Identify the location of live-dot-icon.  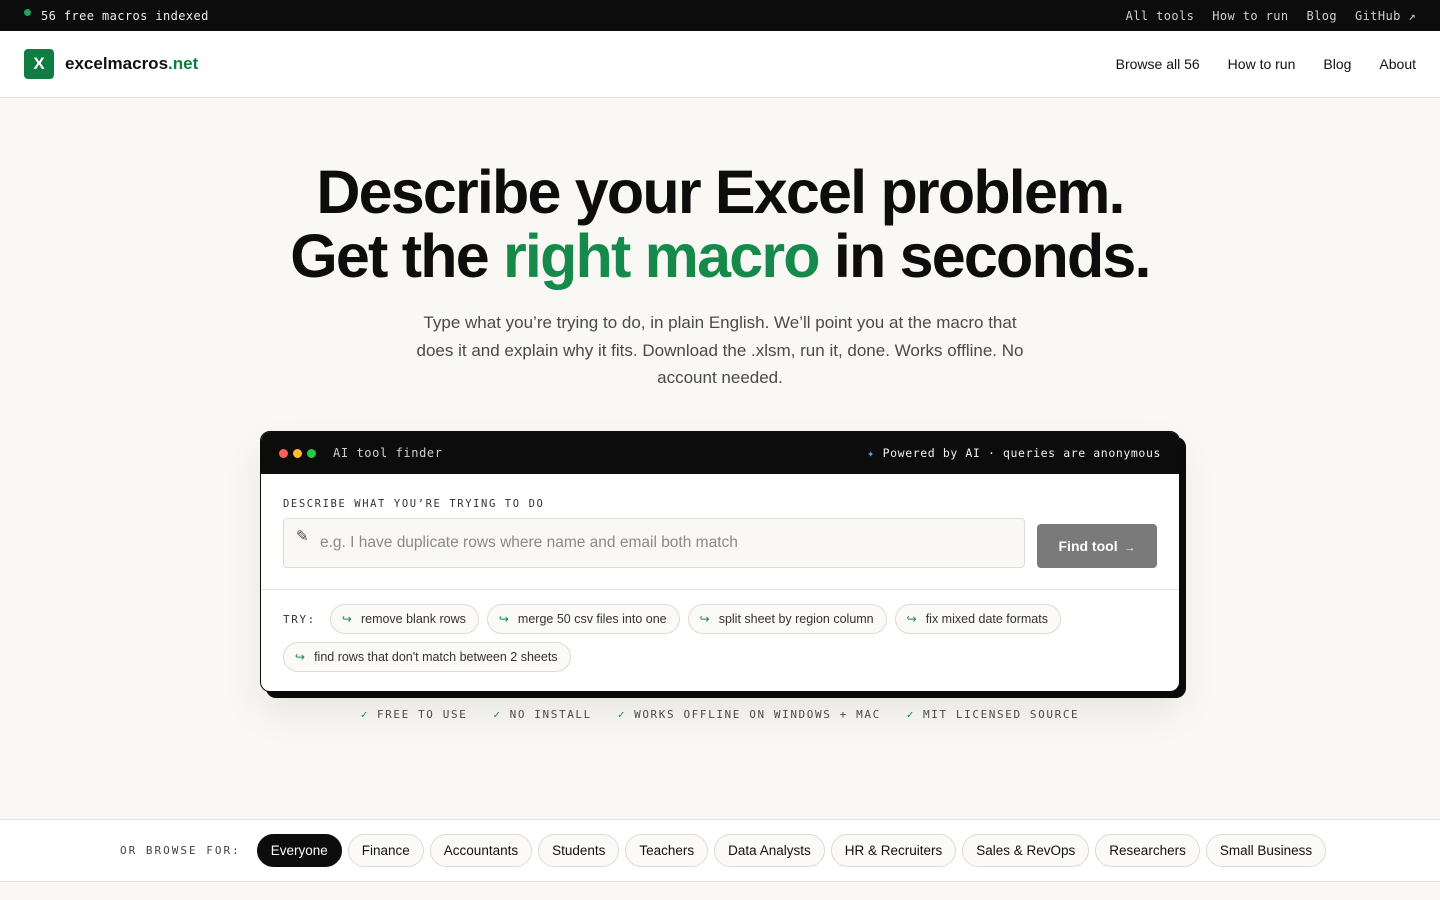
(27, 12).